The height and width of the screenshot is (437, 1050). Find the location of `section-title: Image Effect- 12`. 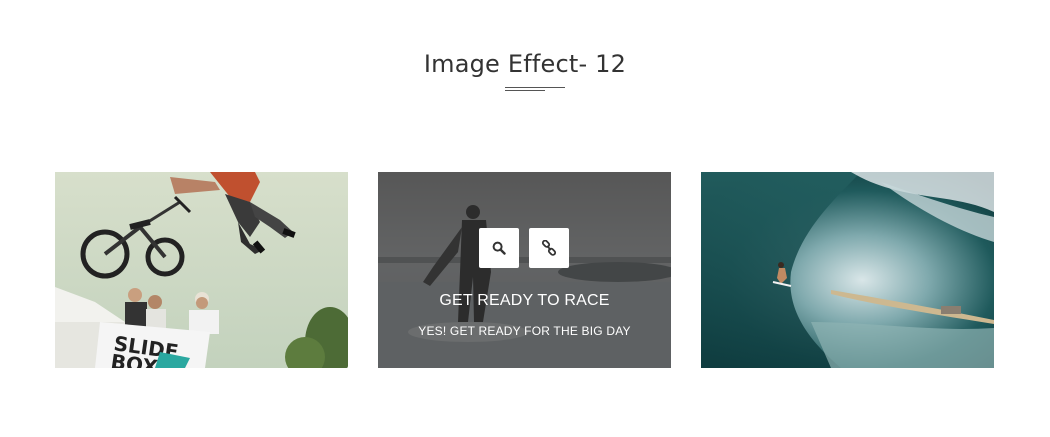

section-title: Image Effect- 12 is located at coordinates (525, 64).